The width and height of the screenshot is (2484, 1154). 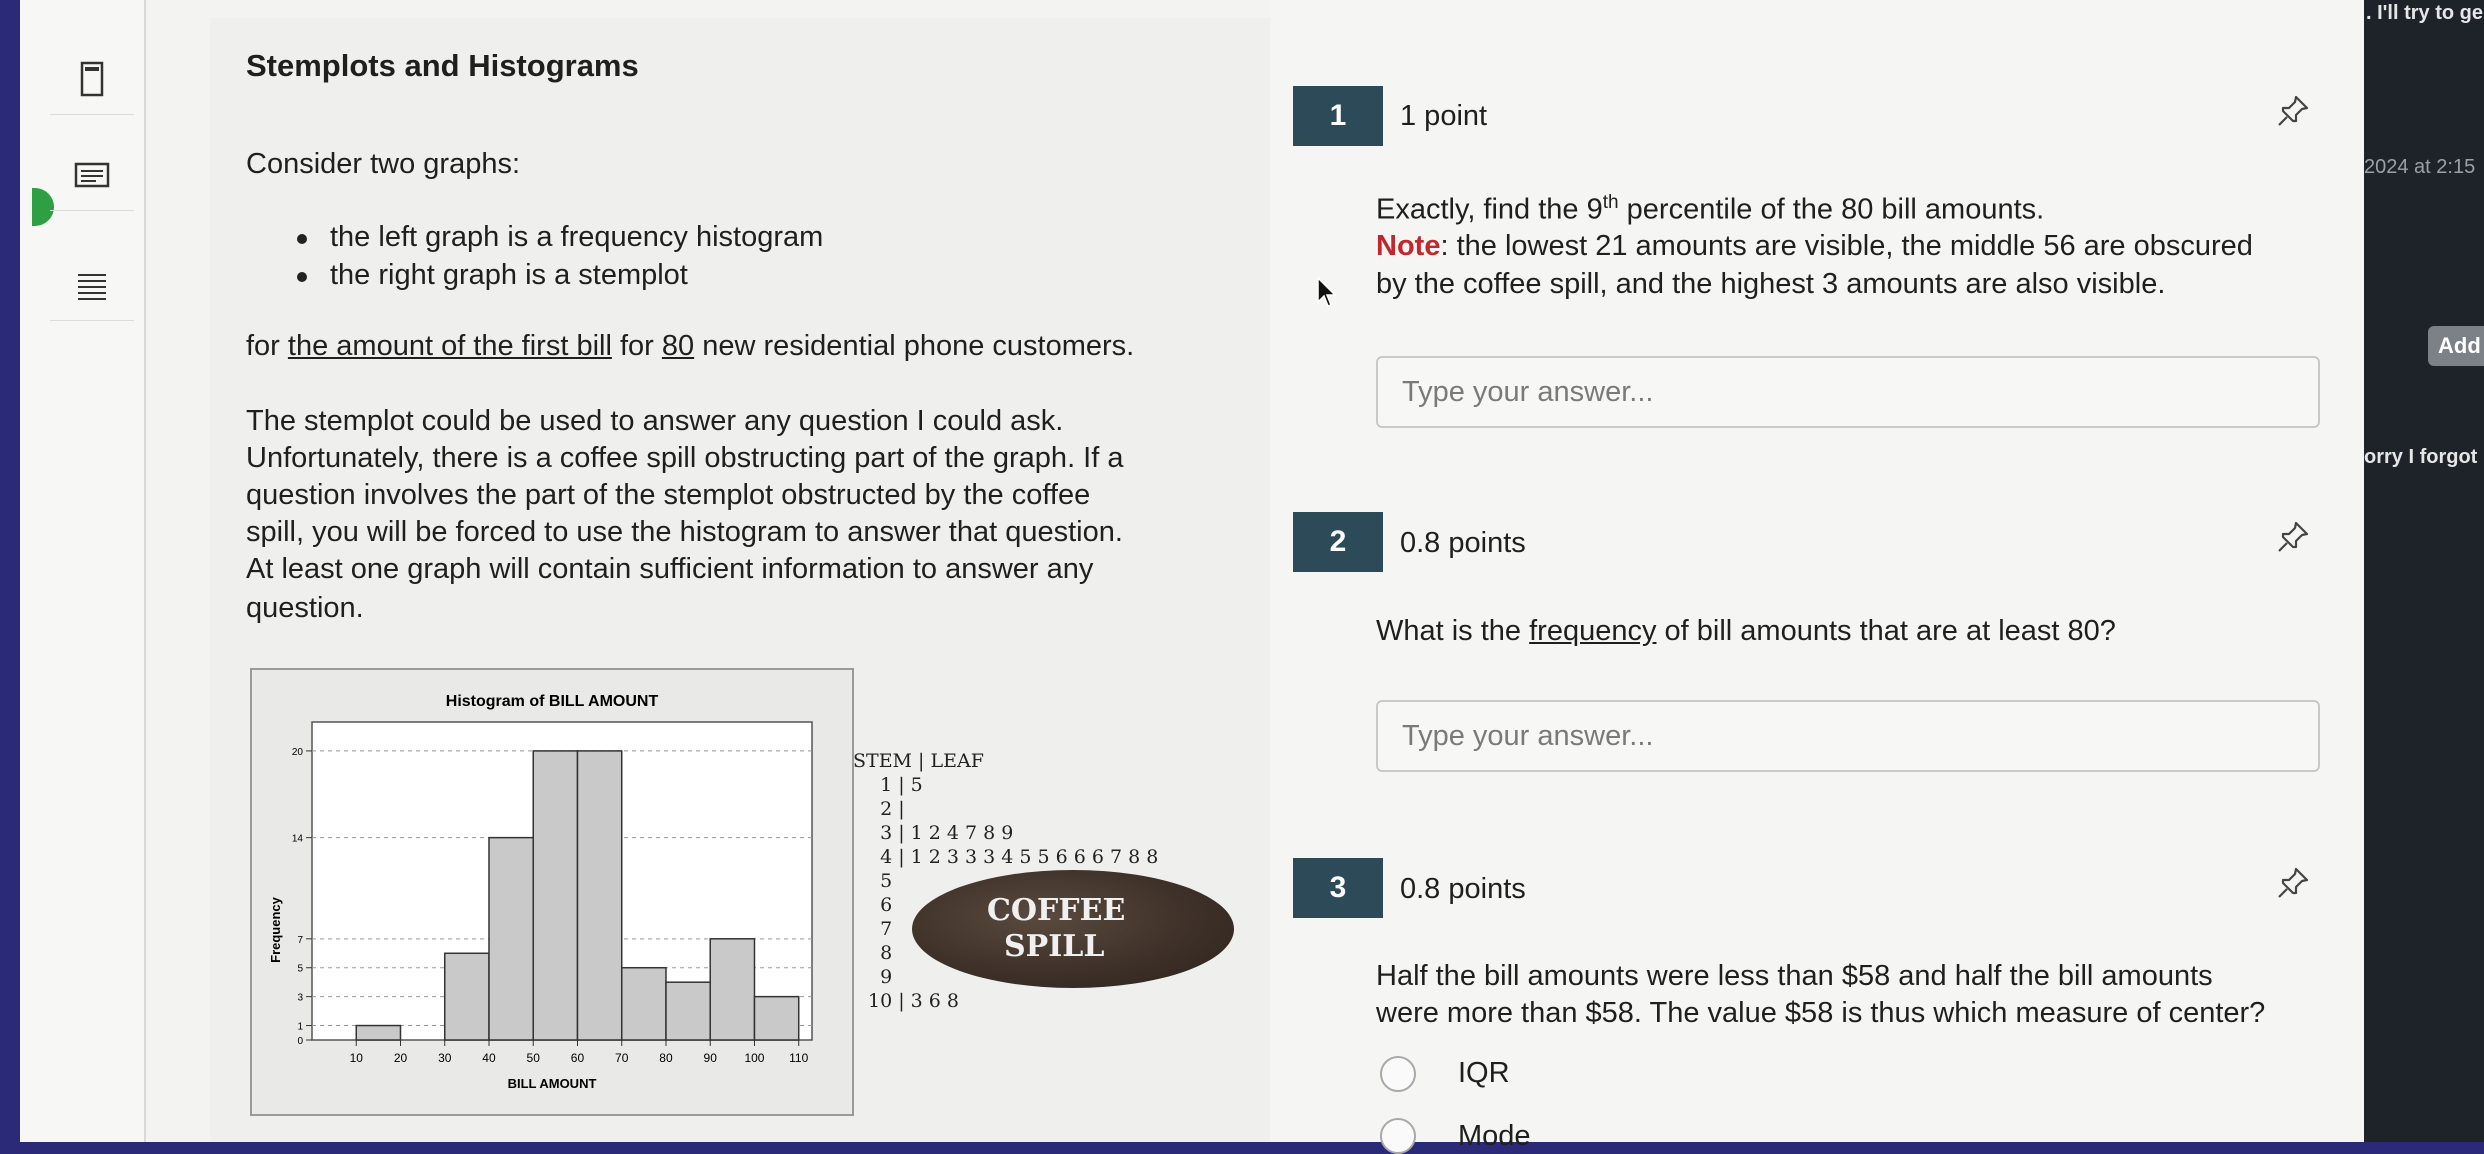 I want to click on option-label-mode: Mode, so click(x=1494, y=1136).